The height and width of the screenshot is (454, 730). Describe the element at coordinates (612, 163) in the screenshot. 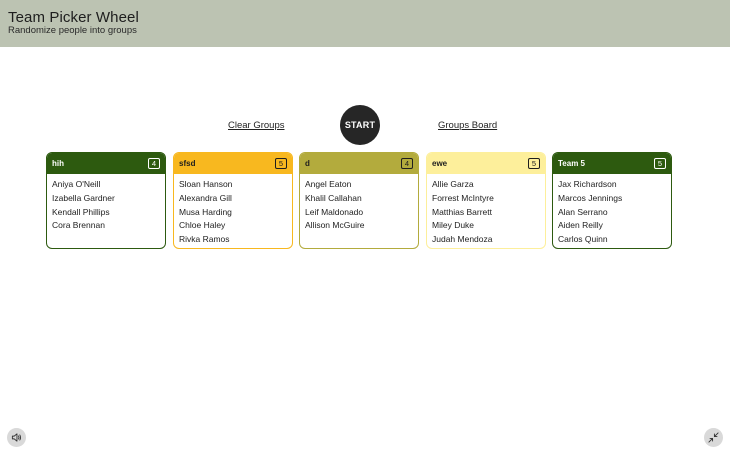

I see `group-header: Team 5 5` at that location.